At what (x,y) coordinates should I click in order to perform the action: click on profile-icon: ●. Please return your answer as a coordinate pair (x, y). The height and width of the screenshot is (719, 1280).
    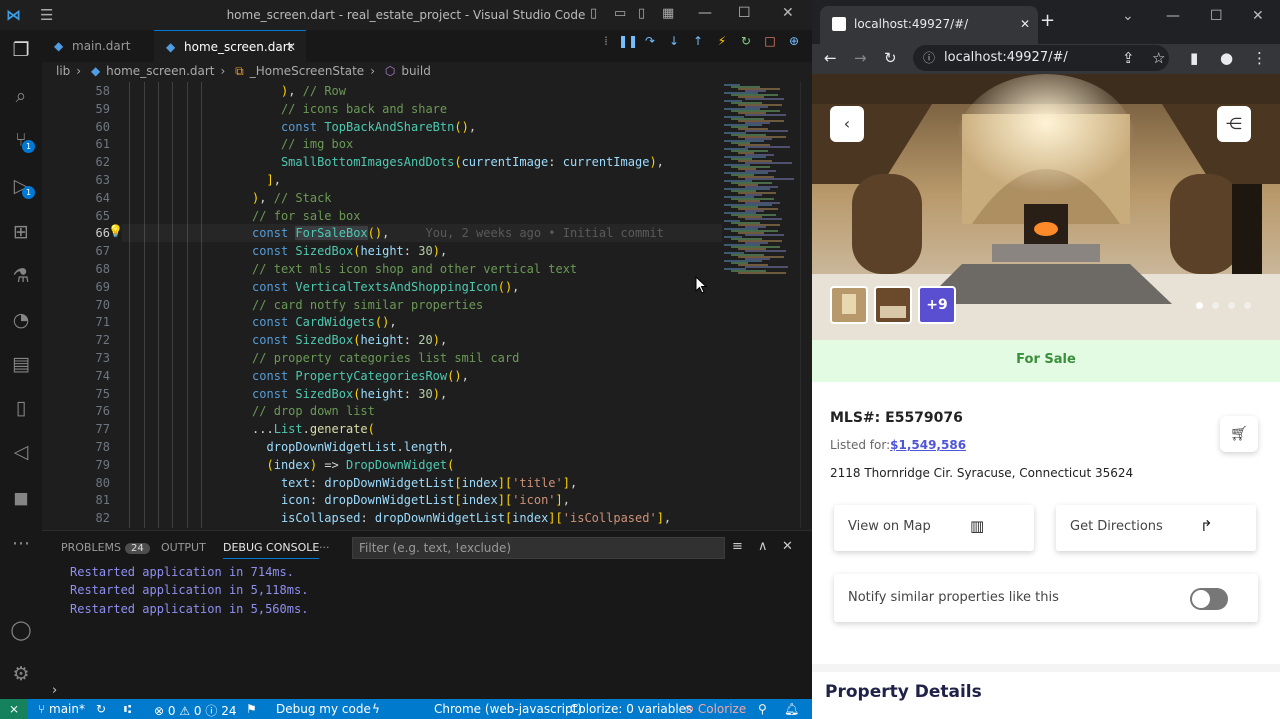
    Looking at the image, I should click on (1226, 58).